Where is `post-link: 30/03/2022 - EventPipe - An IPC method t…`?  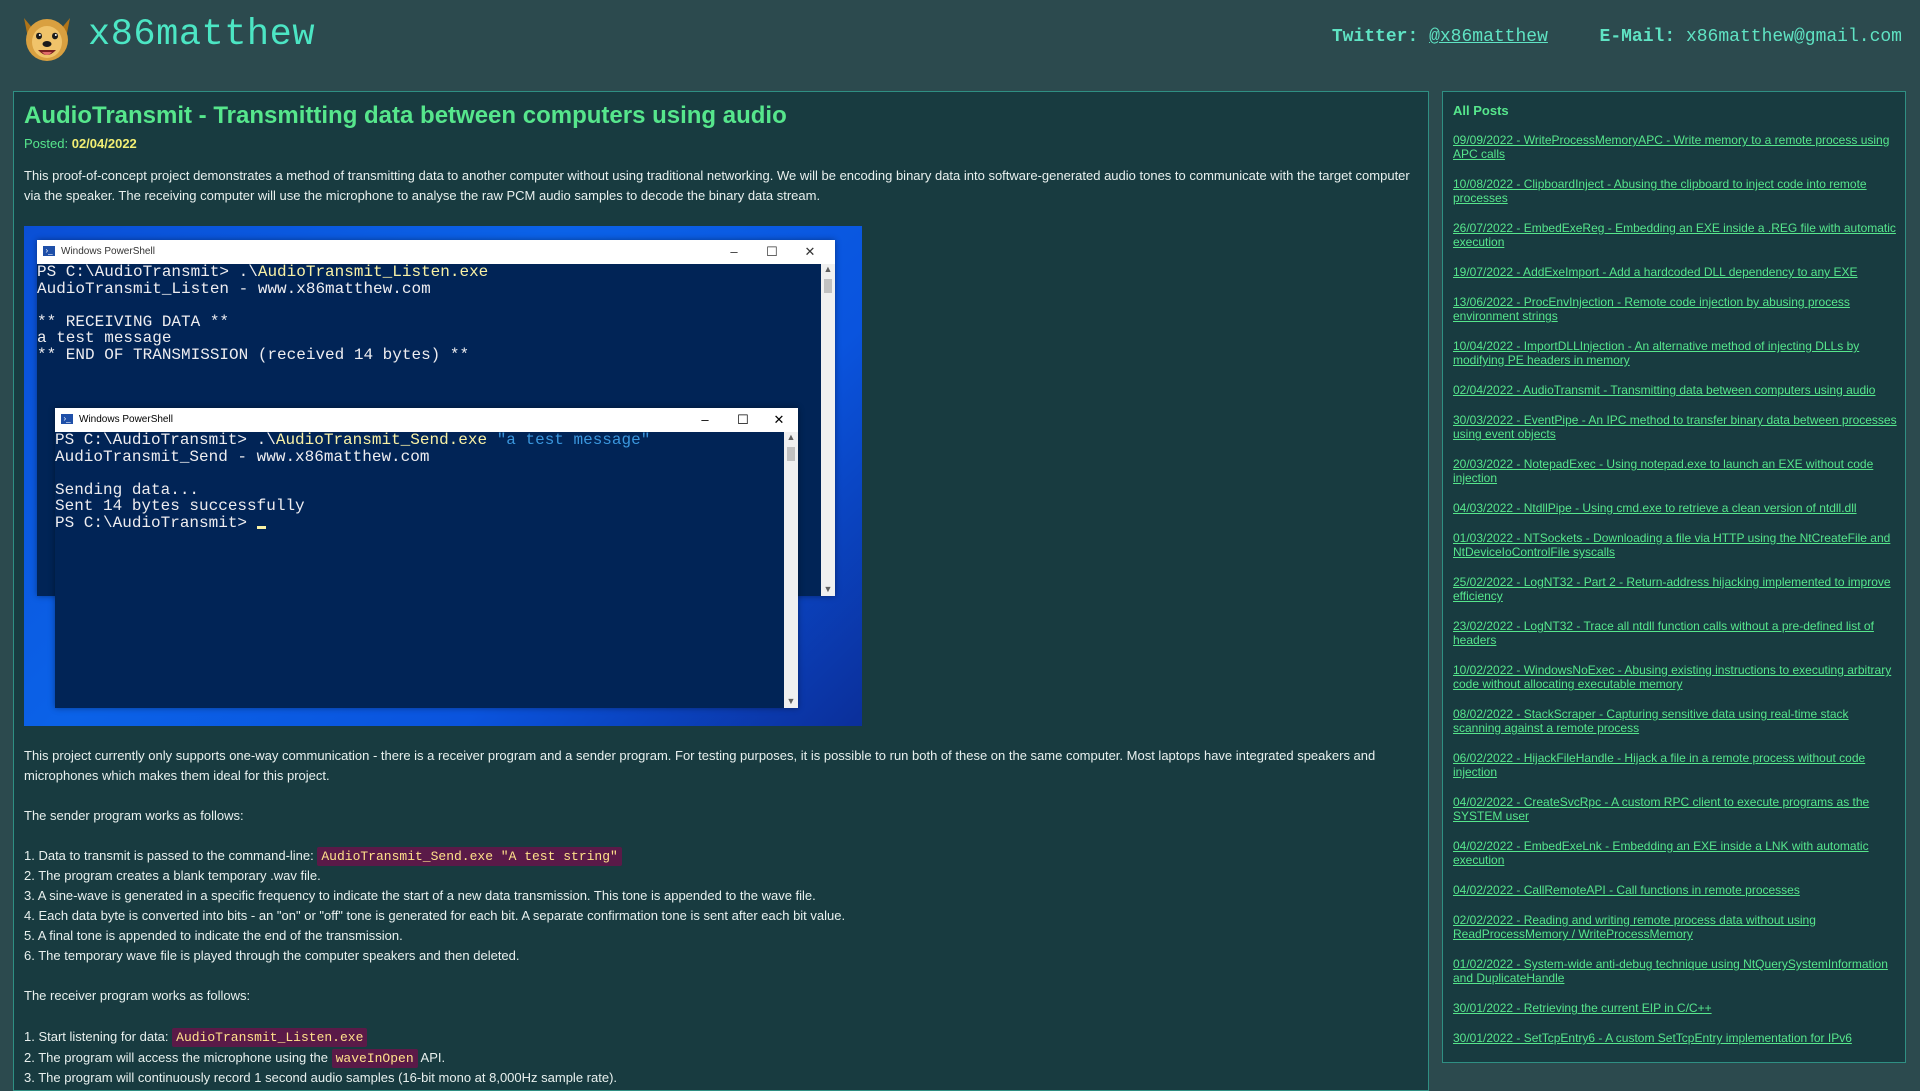
post-link: 30/03/2022 - EventPipe - An IPC method t… is located at coordinates (1675, 427).